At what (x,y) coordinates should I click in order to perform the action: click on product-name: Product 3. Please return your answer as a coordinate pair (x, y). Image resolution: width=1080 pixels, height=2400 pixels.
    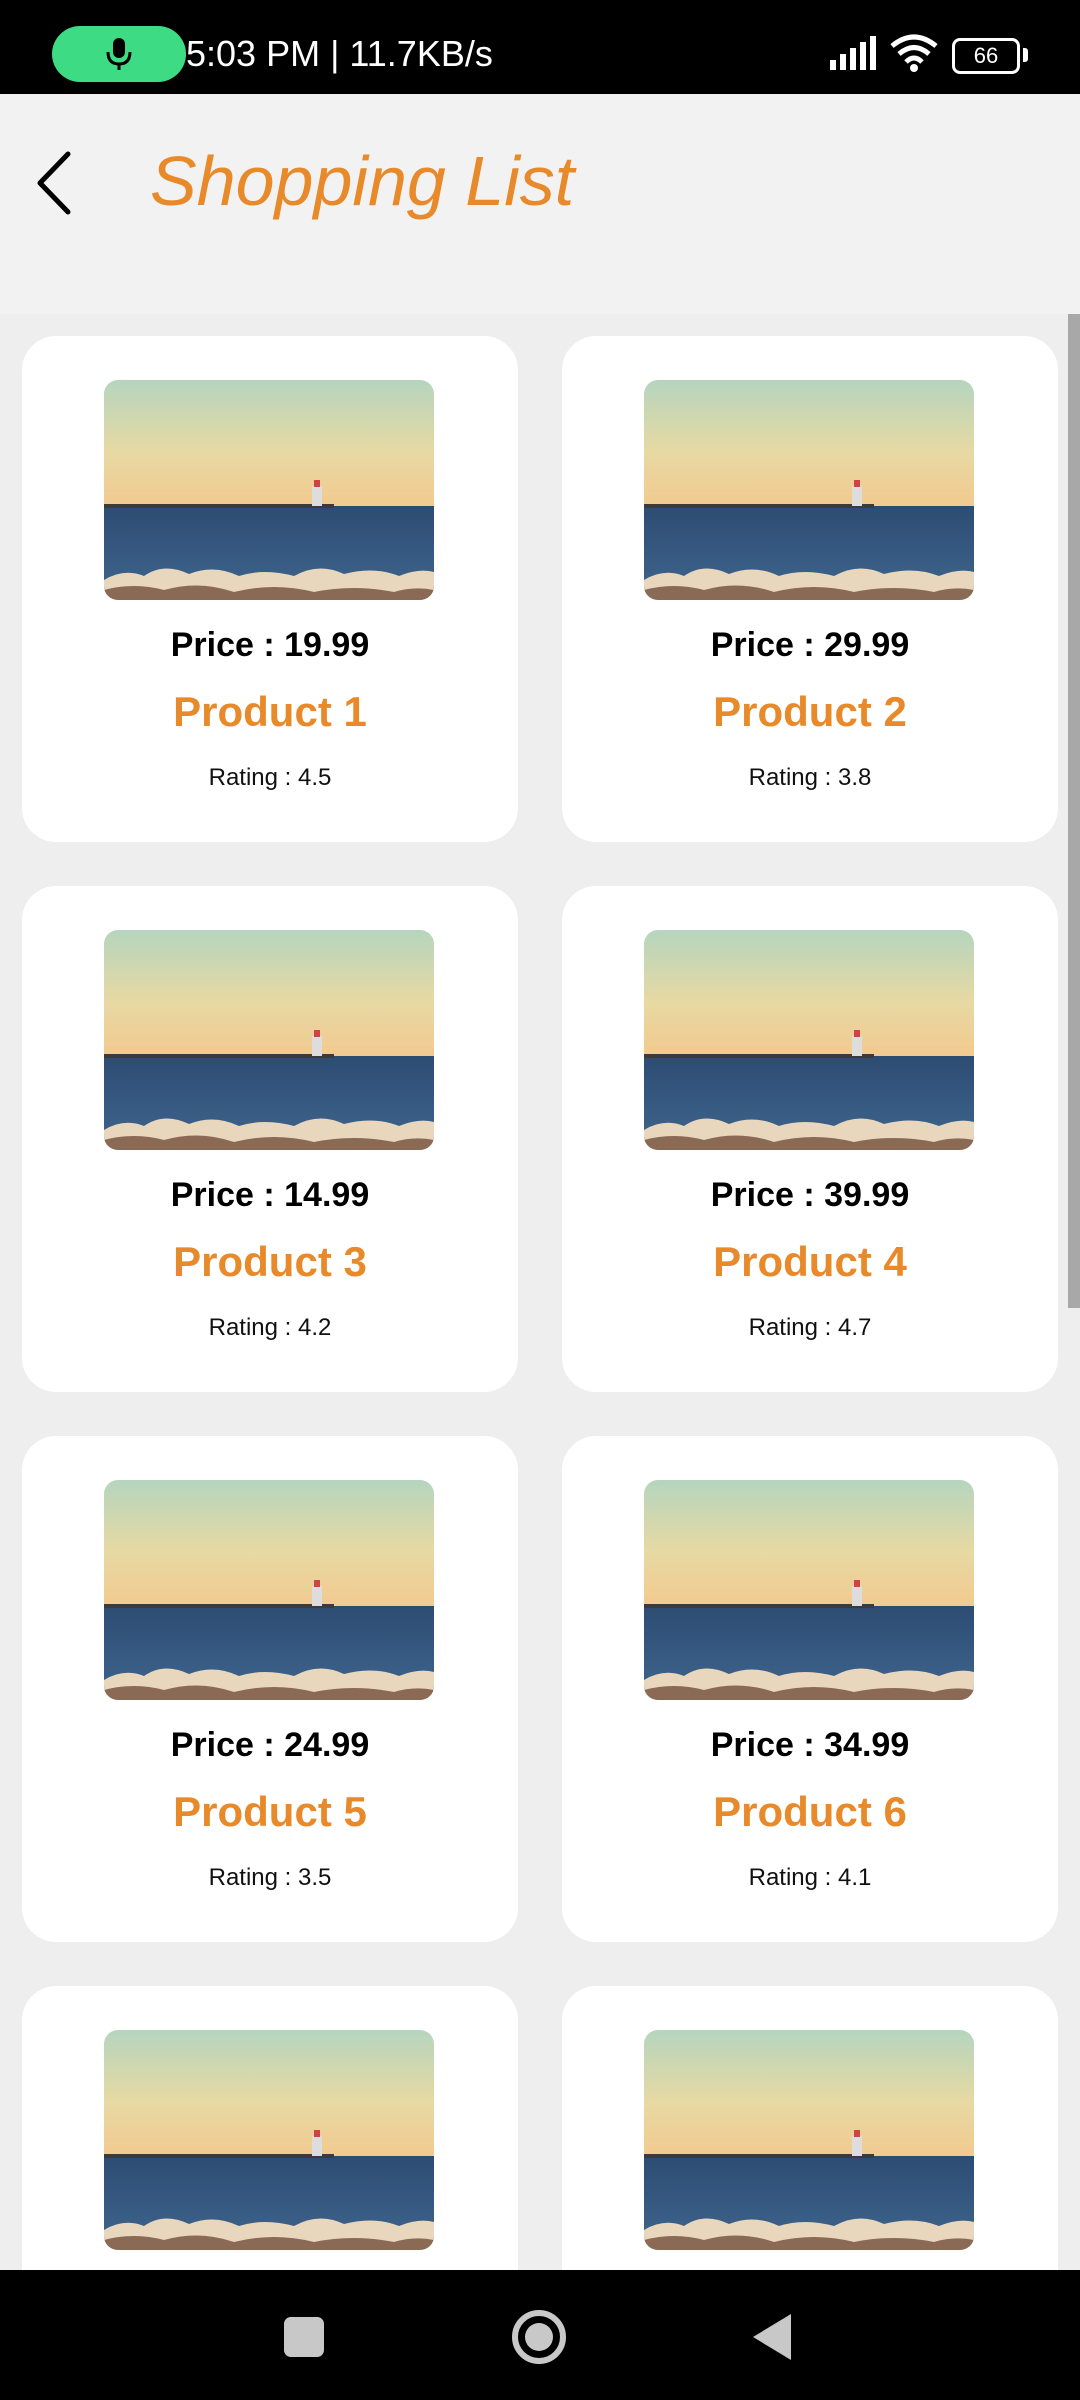
    Looking at the image, I should click on (270, 1261).